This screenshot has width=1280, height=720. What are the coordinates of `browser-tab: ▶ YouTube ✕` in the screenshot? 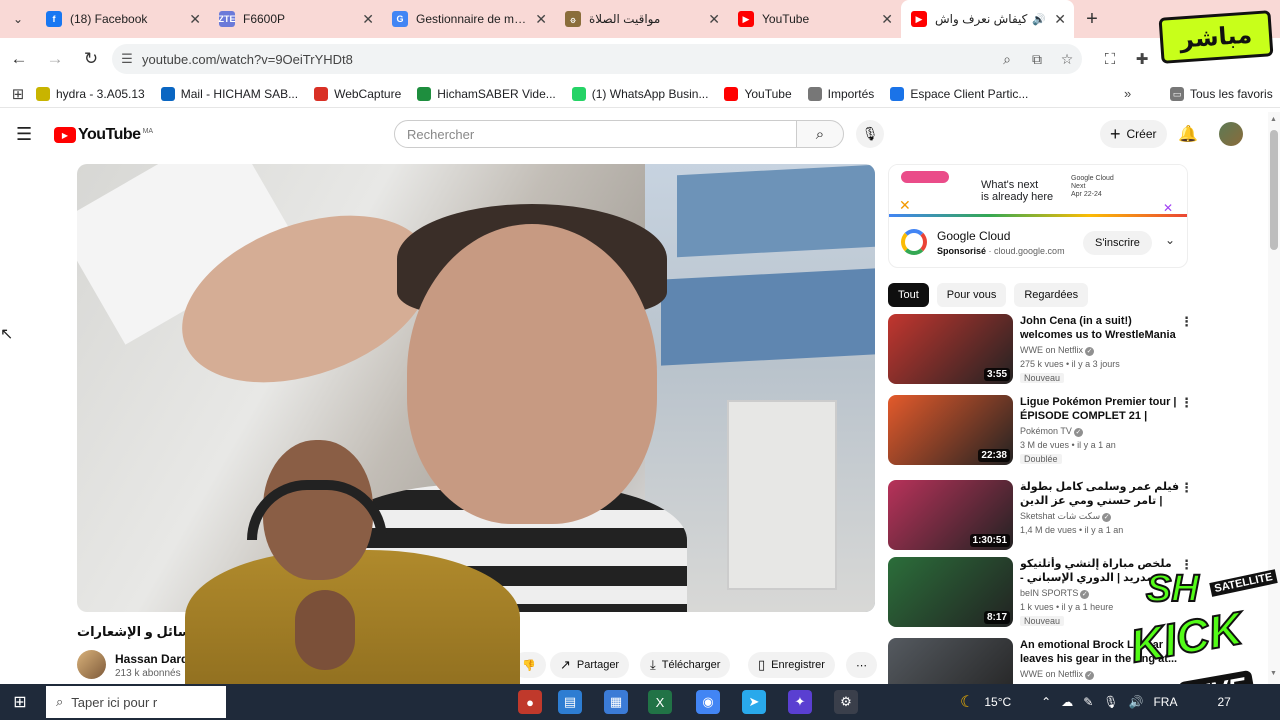 It's located at (814, 19).